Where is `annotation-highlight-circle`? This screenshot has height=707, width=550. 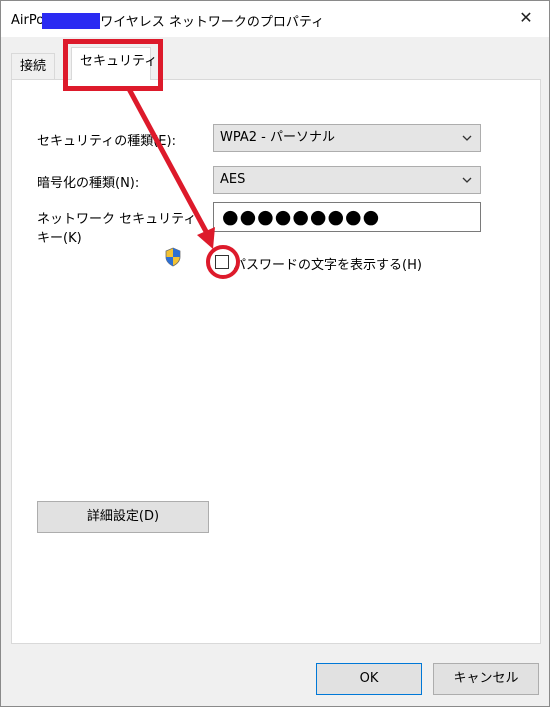
annotation-highlight-circle is located at coordinates (223, 262).